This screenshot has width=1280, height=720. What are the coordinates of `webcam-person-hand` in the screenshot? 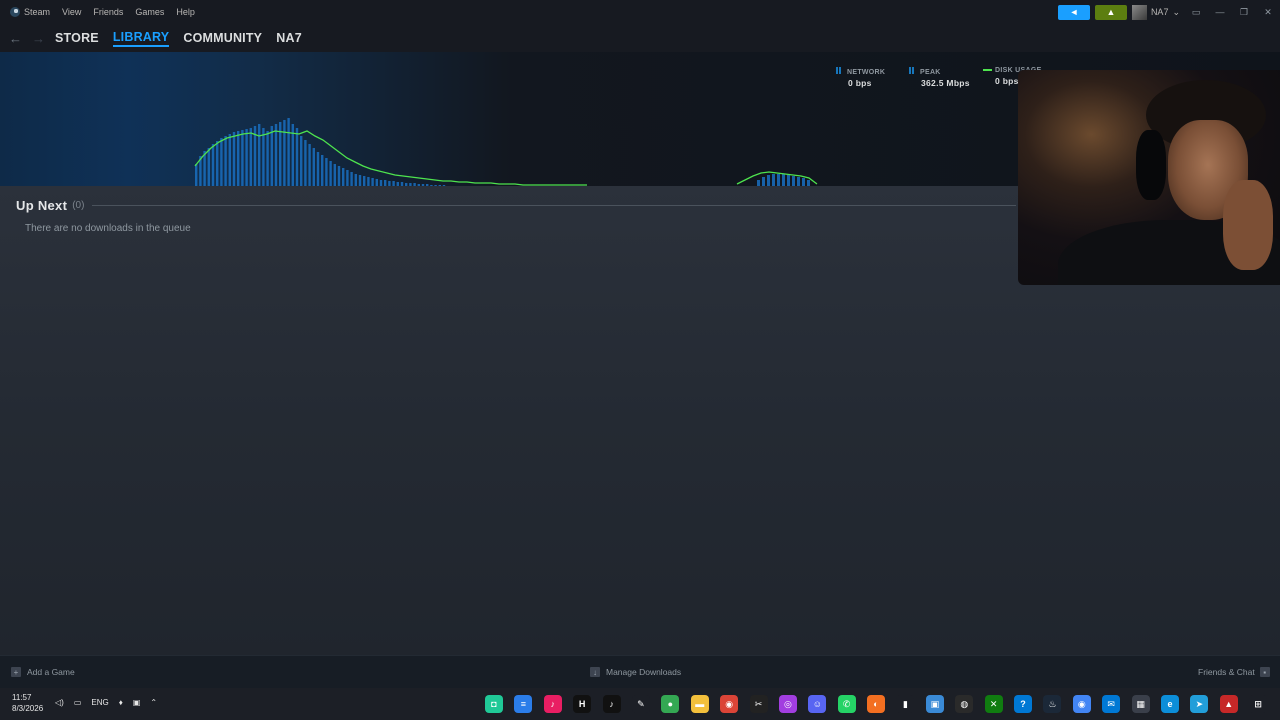 It's located at (1248, 225).